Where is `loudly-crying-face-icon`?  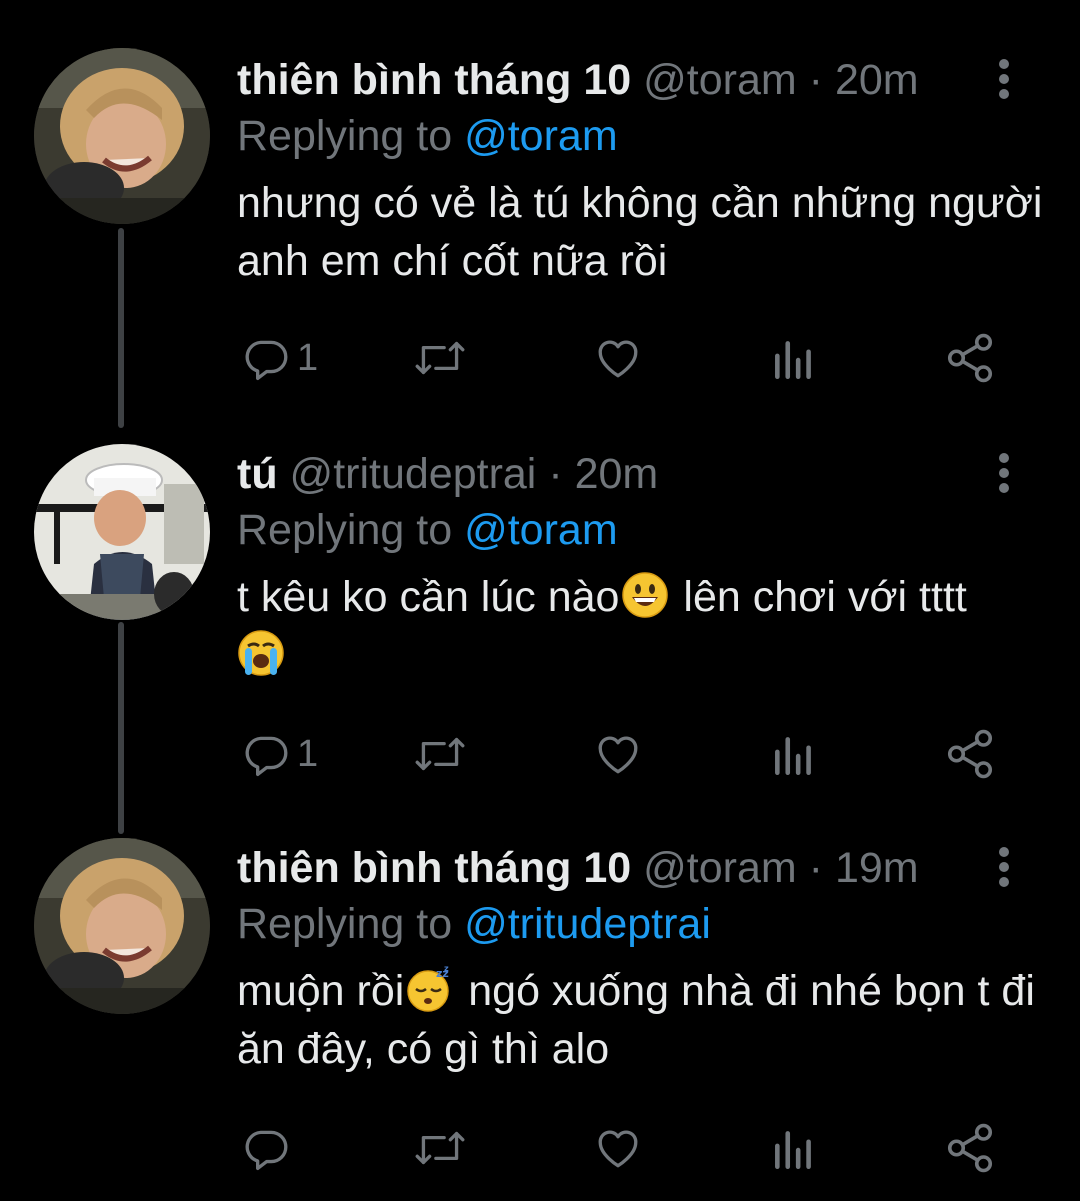 loudly-crying-face-icon is located at coordinates (261, 653).